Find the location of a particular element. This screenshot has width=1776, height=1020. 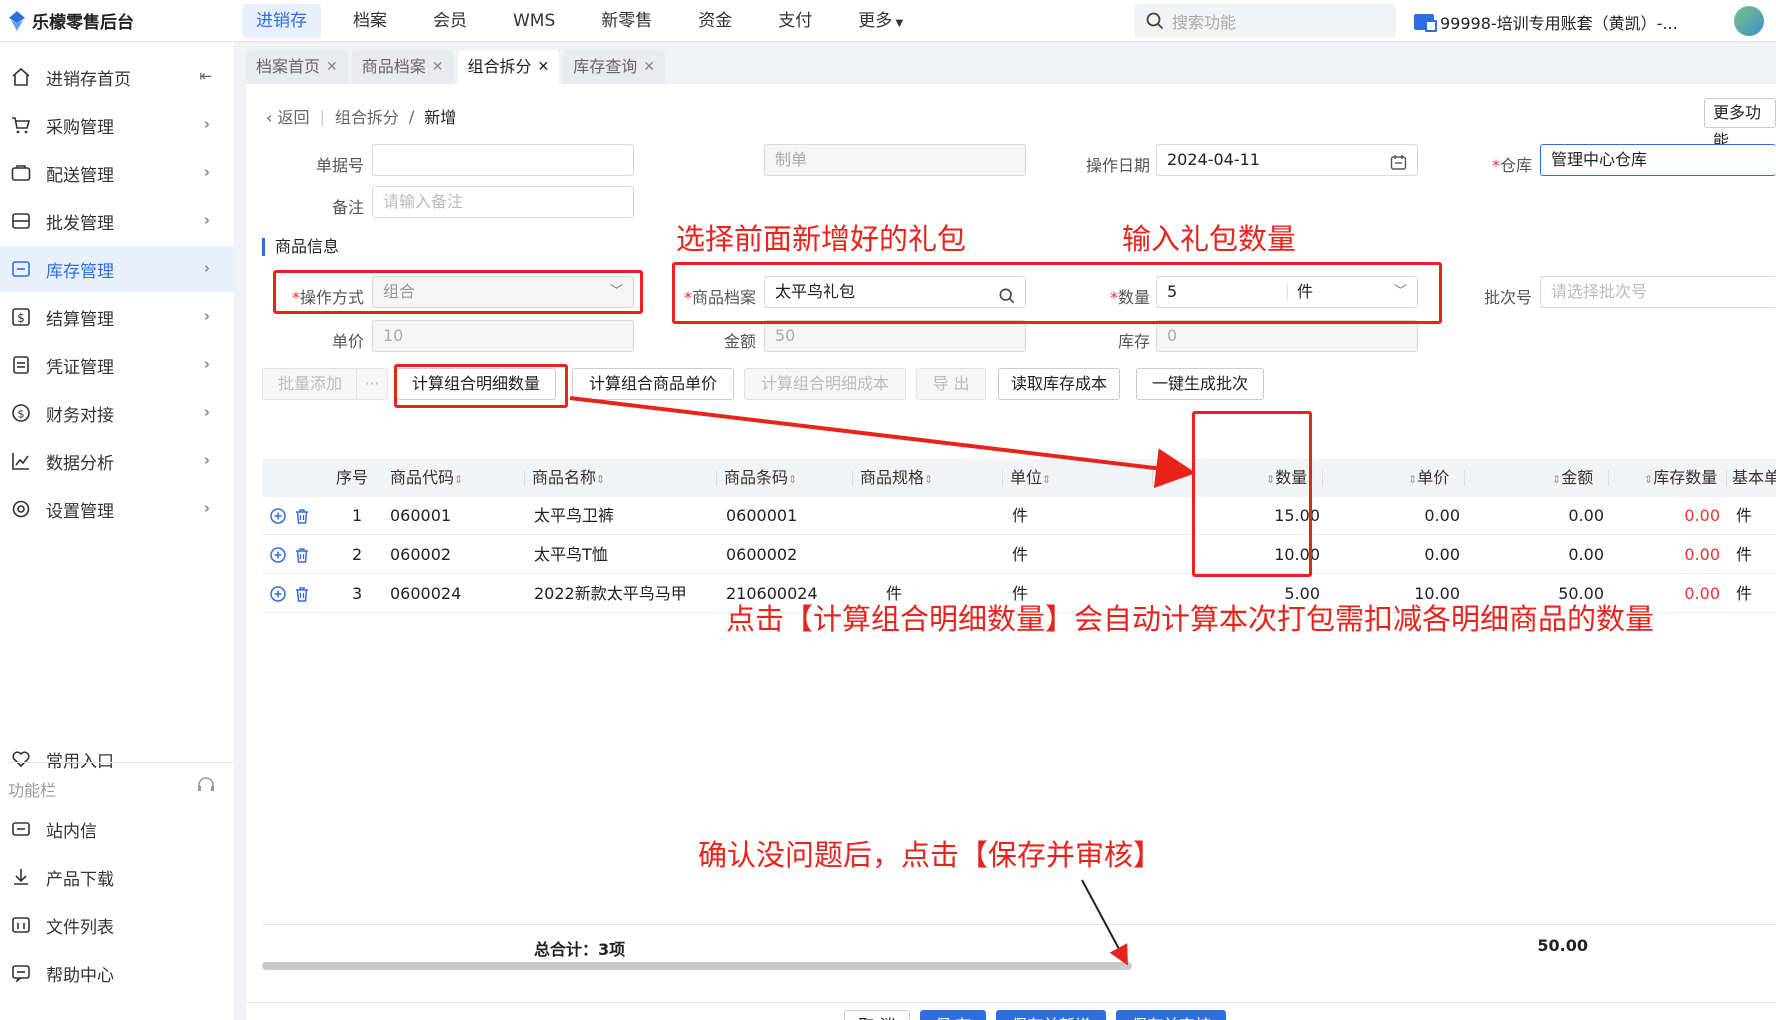

collapse-sidebar-icon: ⇤ is located at coordinates (205, 76).